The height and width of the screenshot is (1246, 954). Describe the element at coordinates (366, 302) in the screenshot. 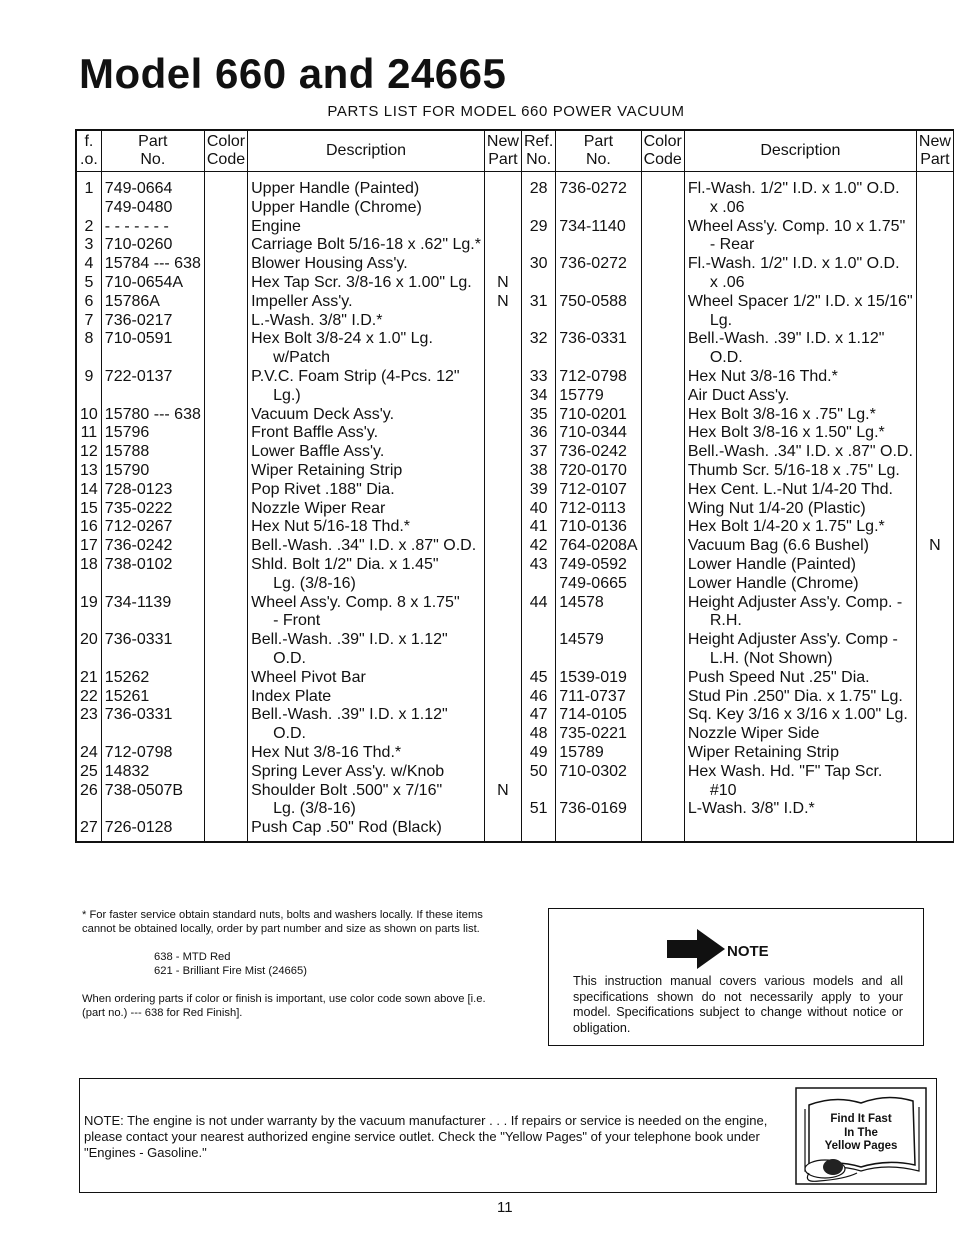

I see `left-description-column: Impeller Ass'y.` at that location.